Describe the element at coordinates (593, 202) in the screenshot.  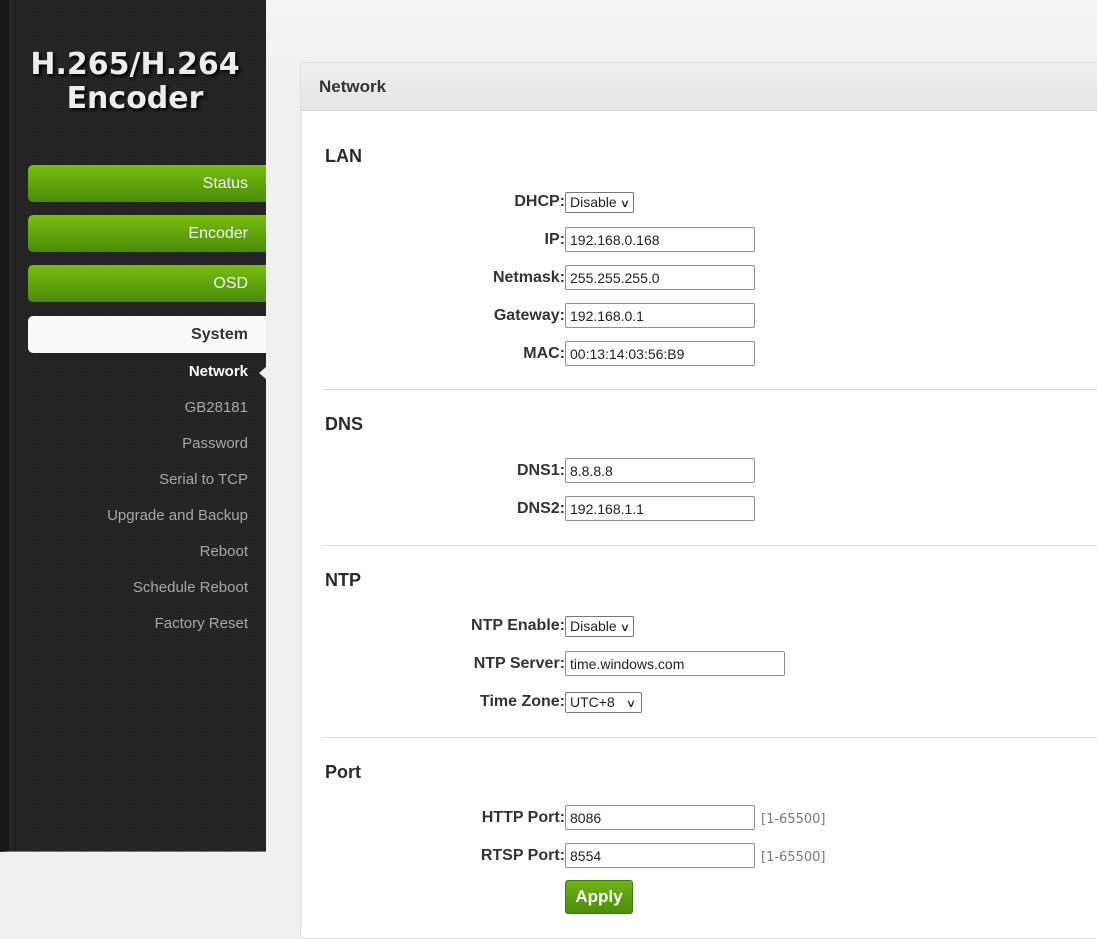
I see `dhcp-value: Disable` at that location.